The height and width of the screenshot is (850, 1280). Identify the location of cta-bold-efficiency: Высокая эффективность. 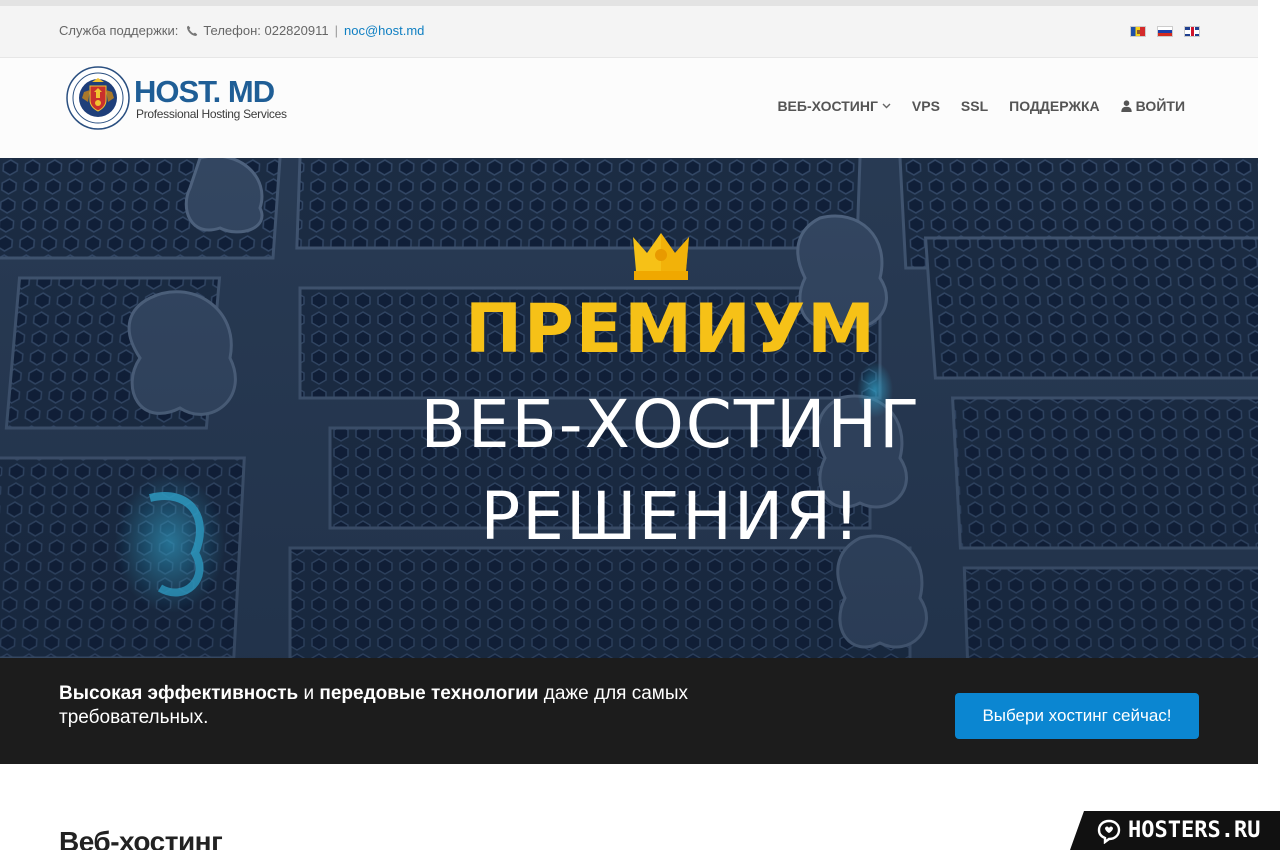
(179, 693).